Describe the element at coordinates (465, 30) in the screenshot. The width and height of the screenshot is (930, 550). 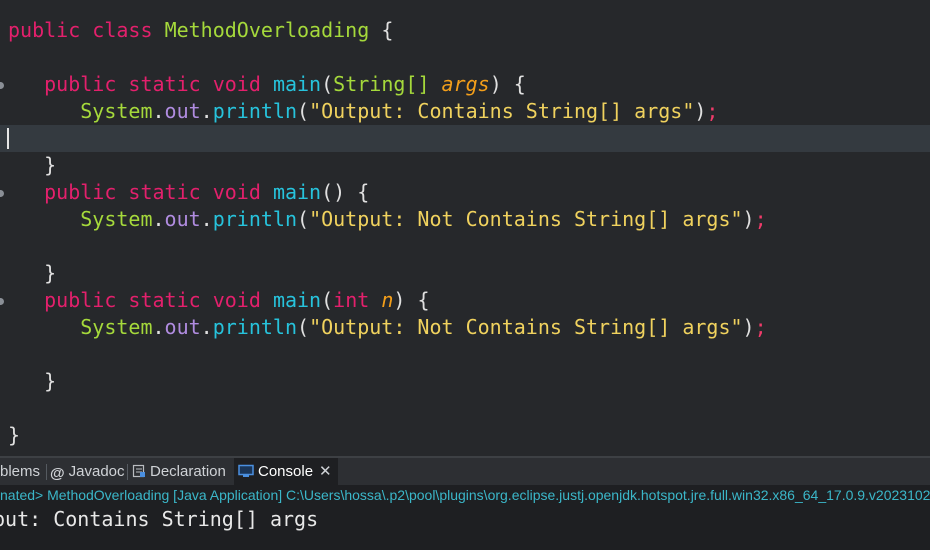
I see `code-line-class-declaration: public class MethodOverloading {` at that location.